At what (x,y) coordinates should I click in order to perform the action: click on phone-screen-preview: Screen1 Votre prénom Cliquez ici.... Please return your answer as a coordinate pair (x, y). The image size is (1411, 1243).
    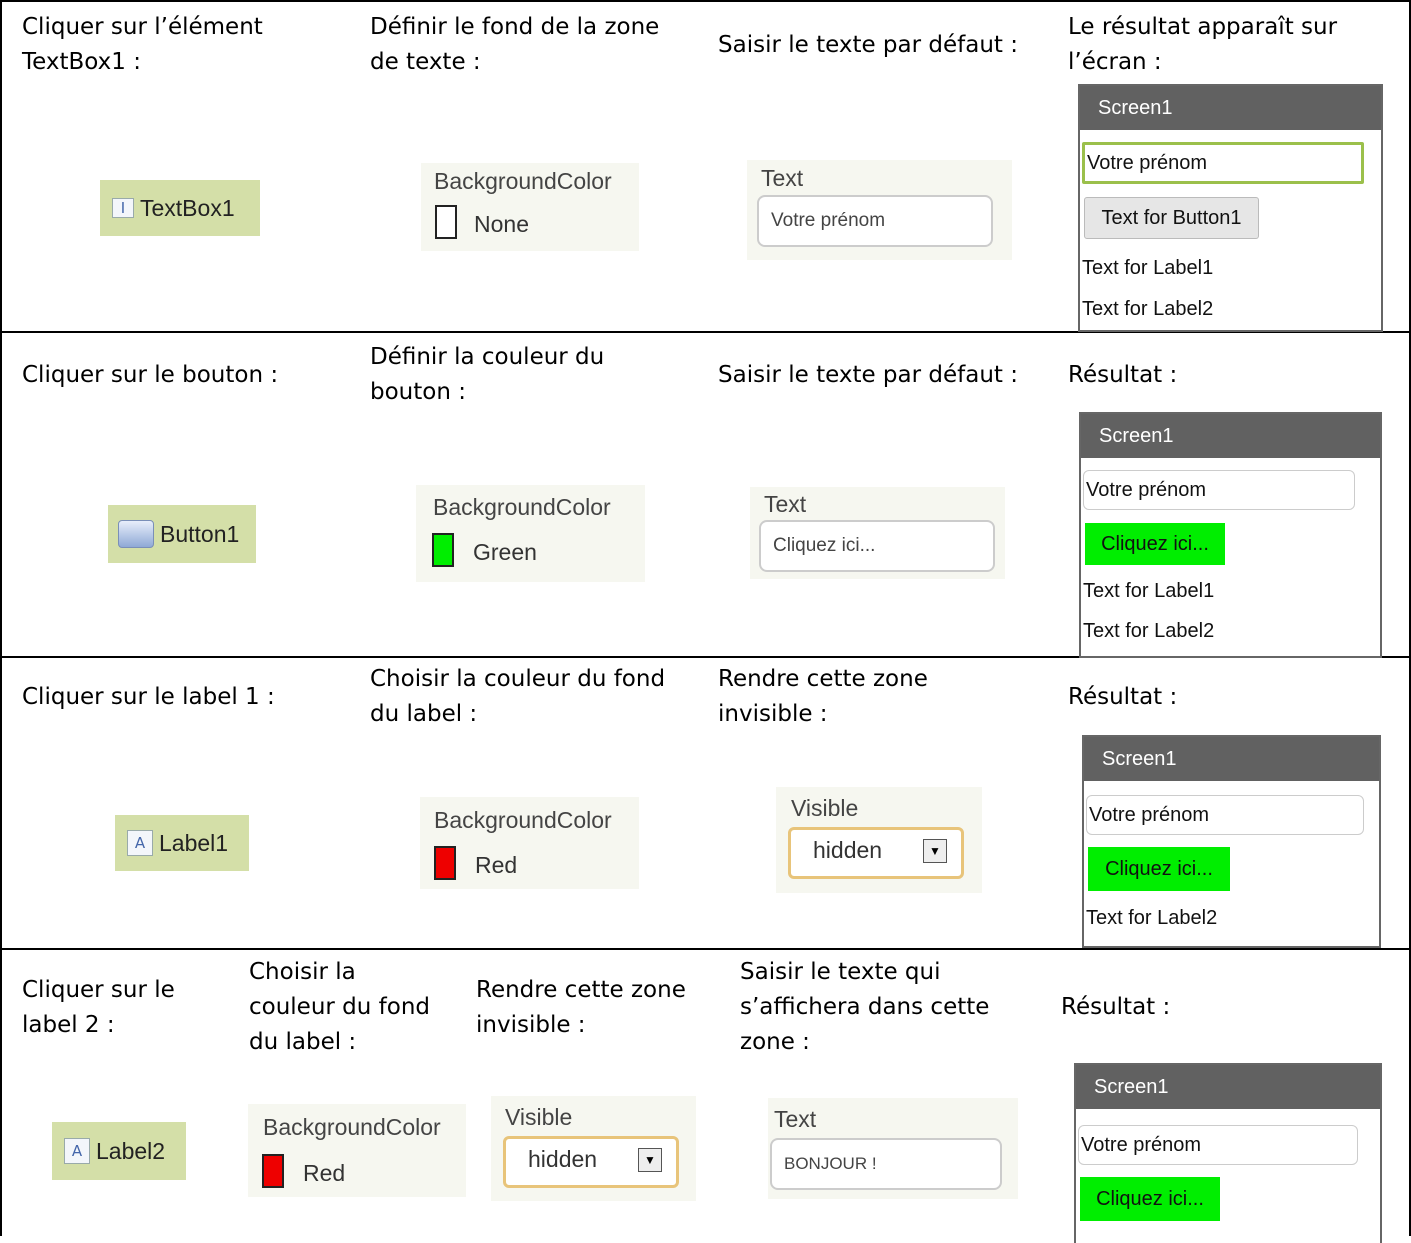
    Looking at the image, I should click on (1228, 1153).